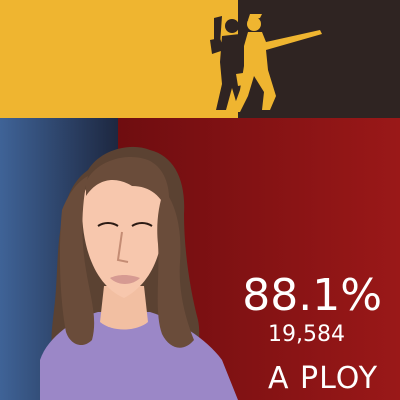  Describe the element at coordinates (323, 378) in the screenshot. I see `answer-label: A PLOY` at that location.